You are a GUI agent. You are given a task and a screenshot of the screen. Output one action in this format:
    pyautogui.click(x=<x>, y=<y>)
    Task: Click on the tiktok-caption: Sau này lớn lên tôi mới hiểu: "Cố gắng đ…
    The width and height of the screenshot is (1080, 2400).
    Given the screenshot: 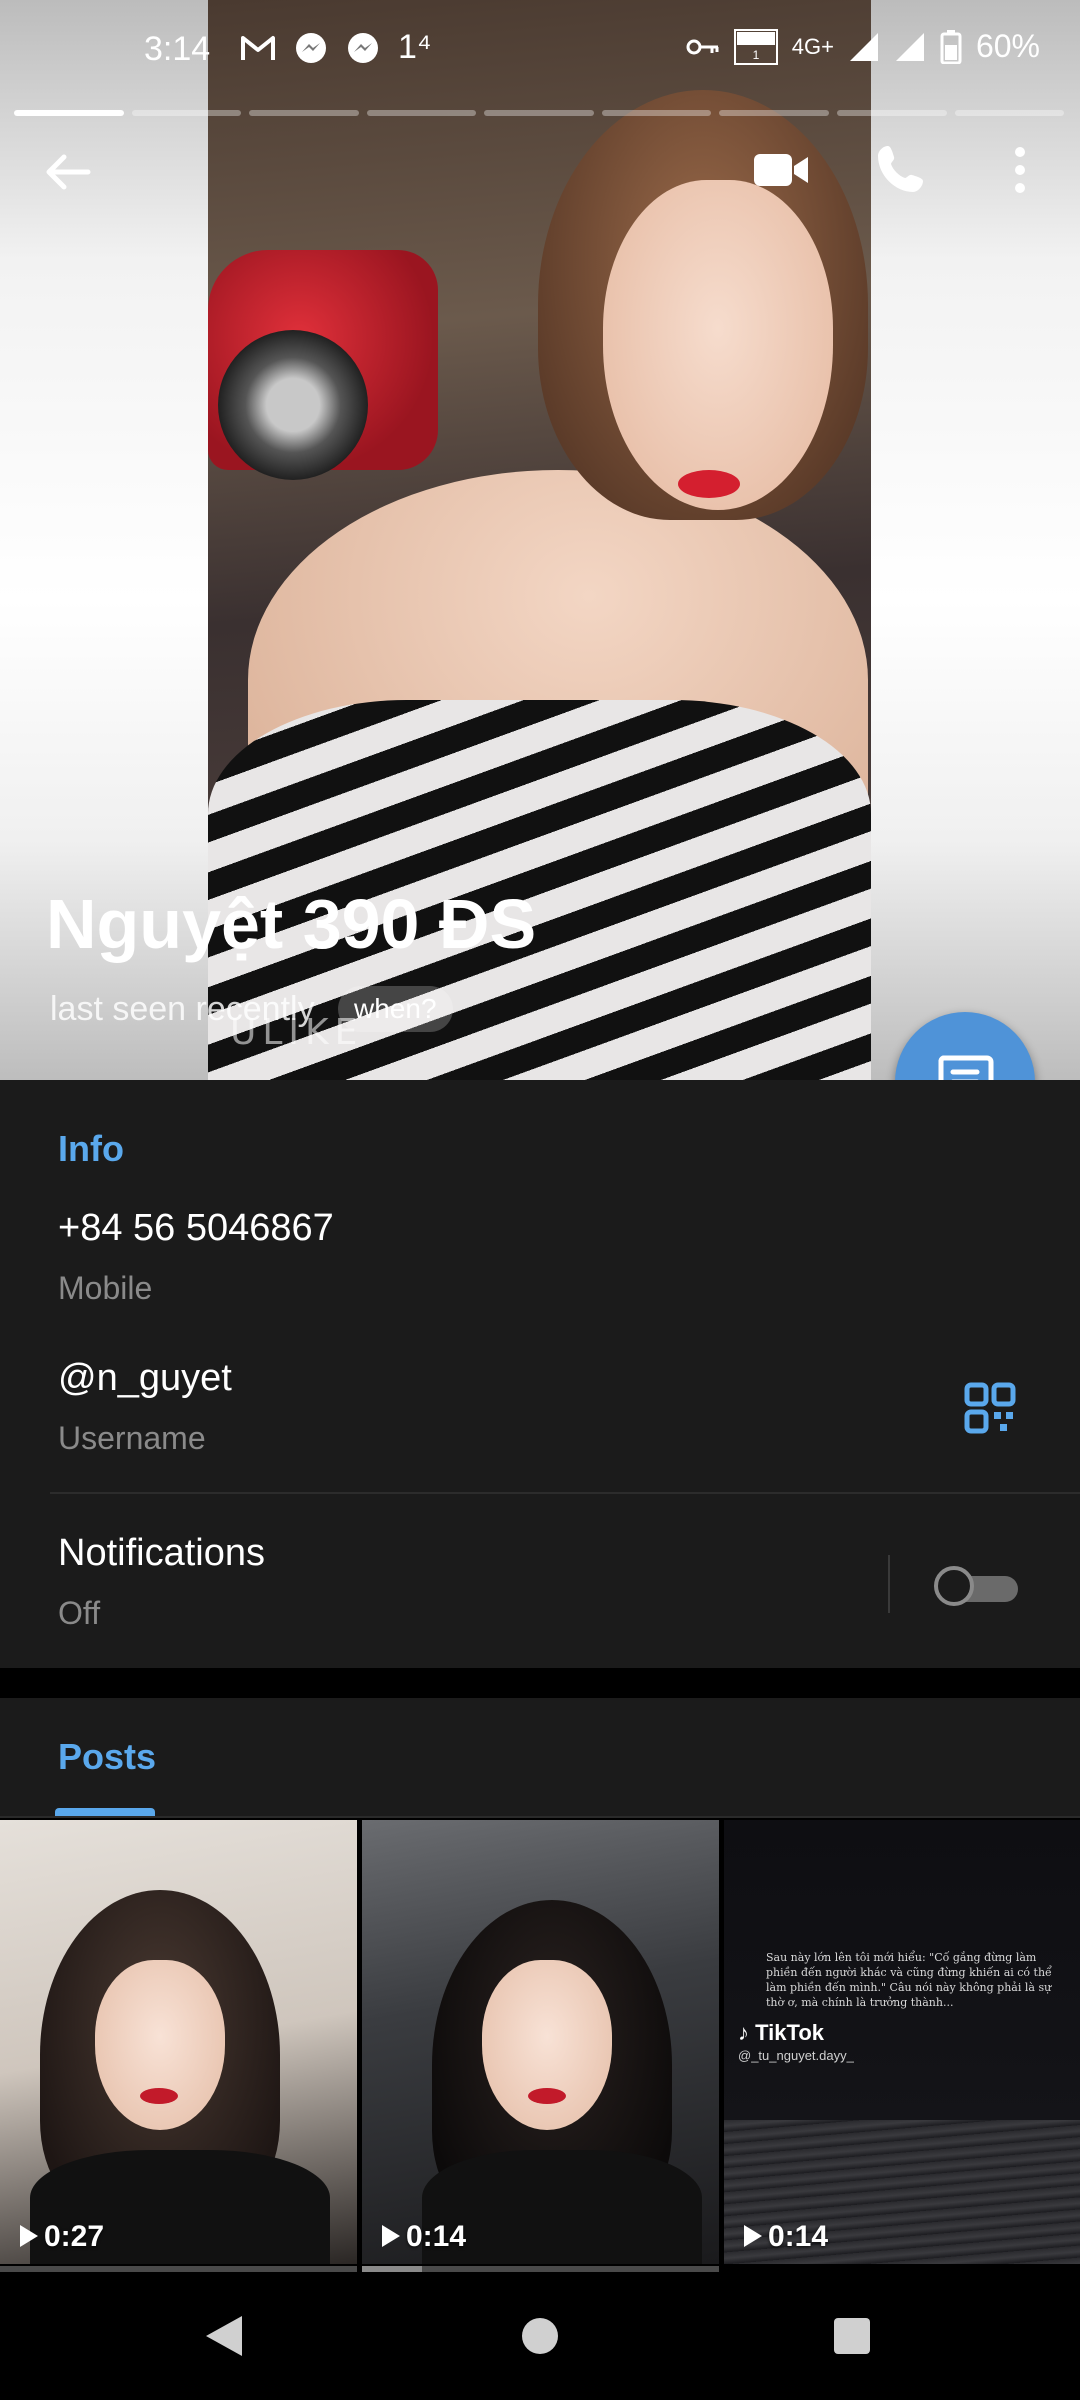 What is the action you would take?
    pyautogui.click(x=909, y=1980)
    